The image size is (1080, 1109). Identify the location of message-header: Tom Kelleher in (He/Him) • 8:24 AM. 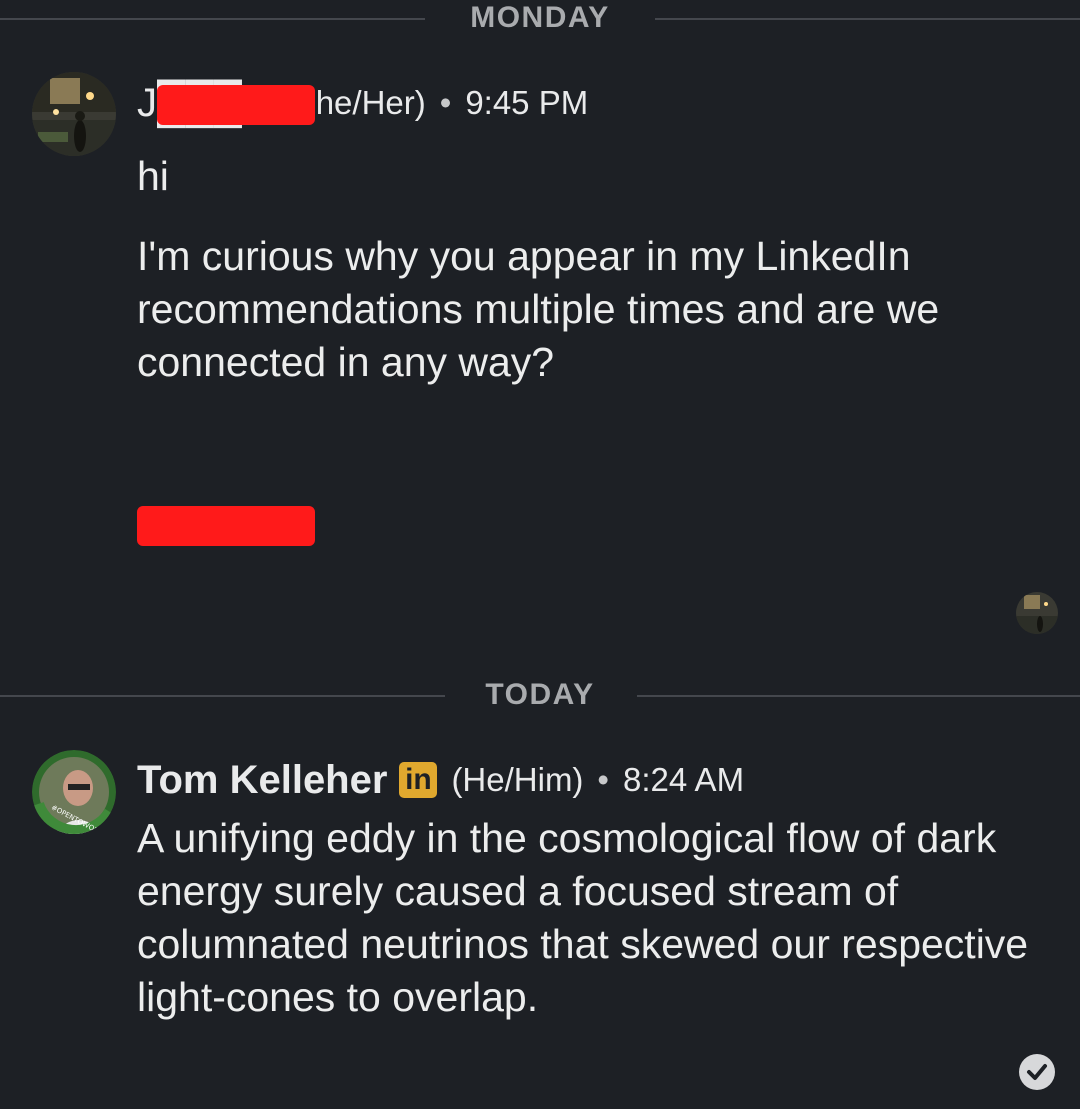
(440, 780).